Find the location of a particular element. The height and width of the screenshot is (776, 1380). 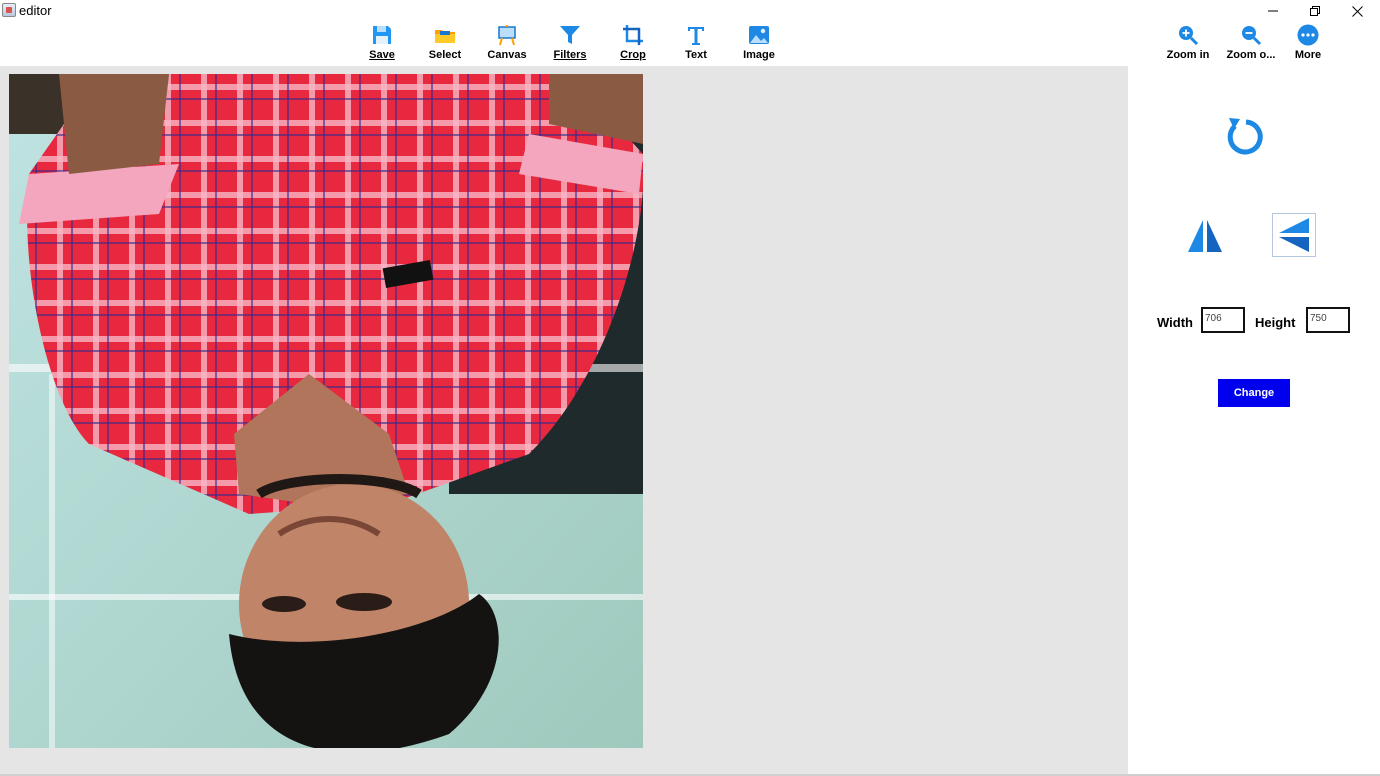

image-icon is located at coordinates (759, 35).